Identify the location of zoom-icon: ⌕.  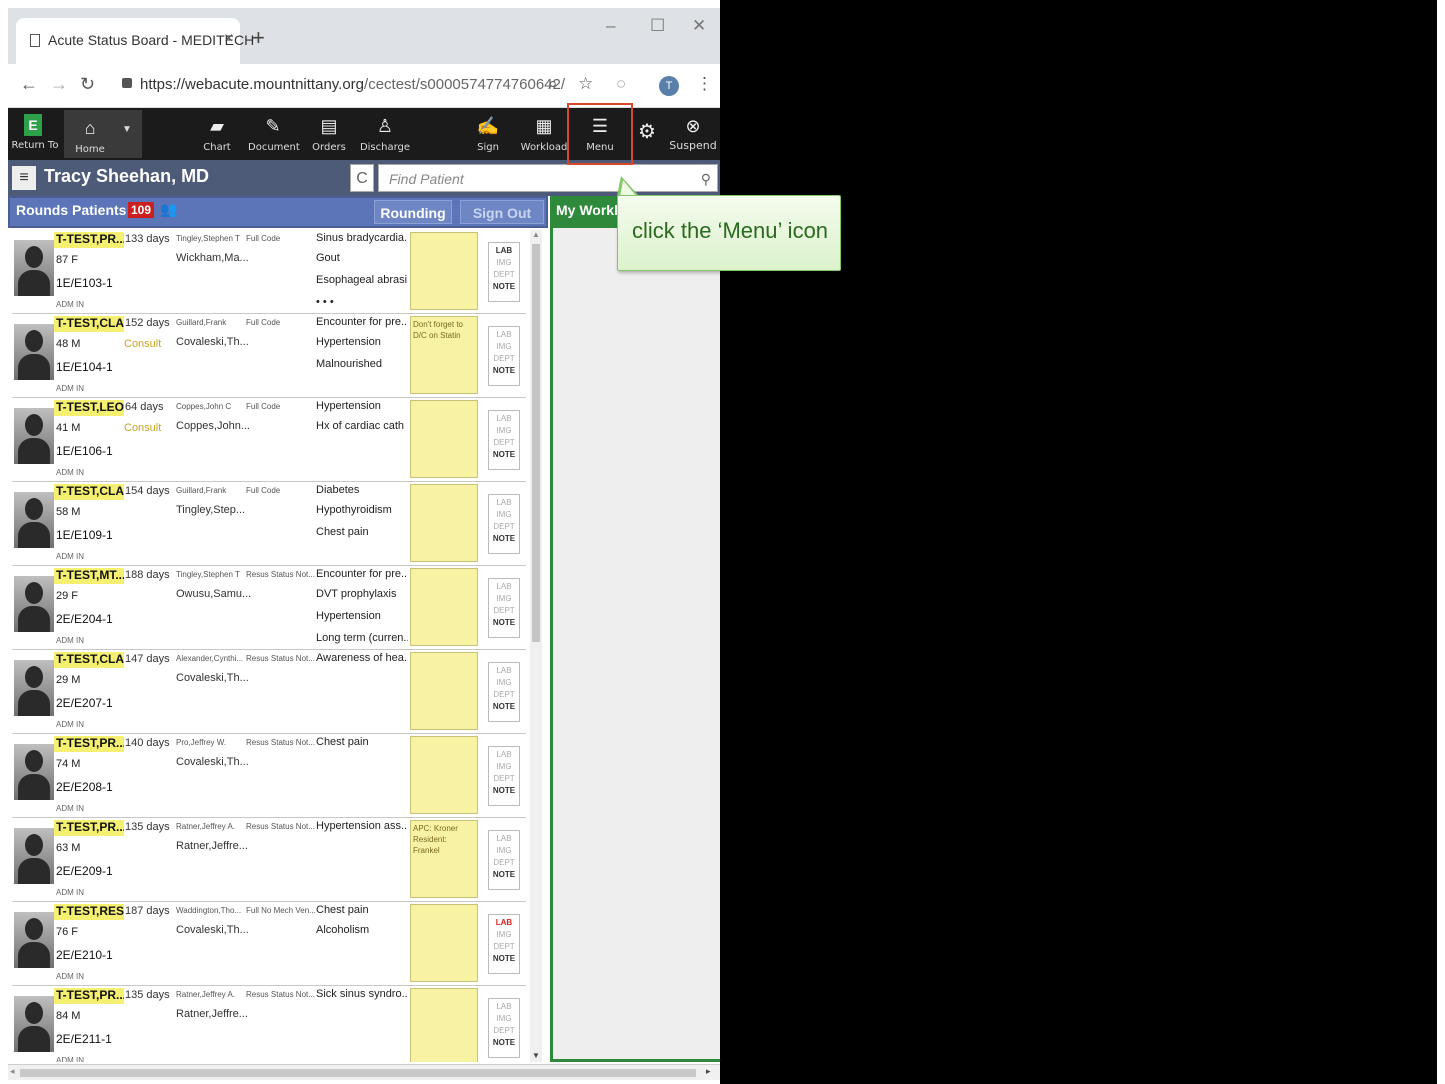
(553, 84).